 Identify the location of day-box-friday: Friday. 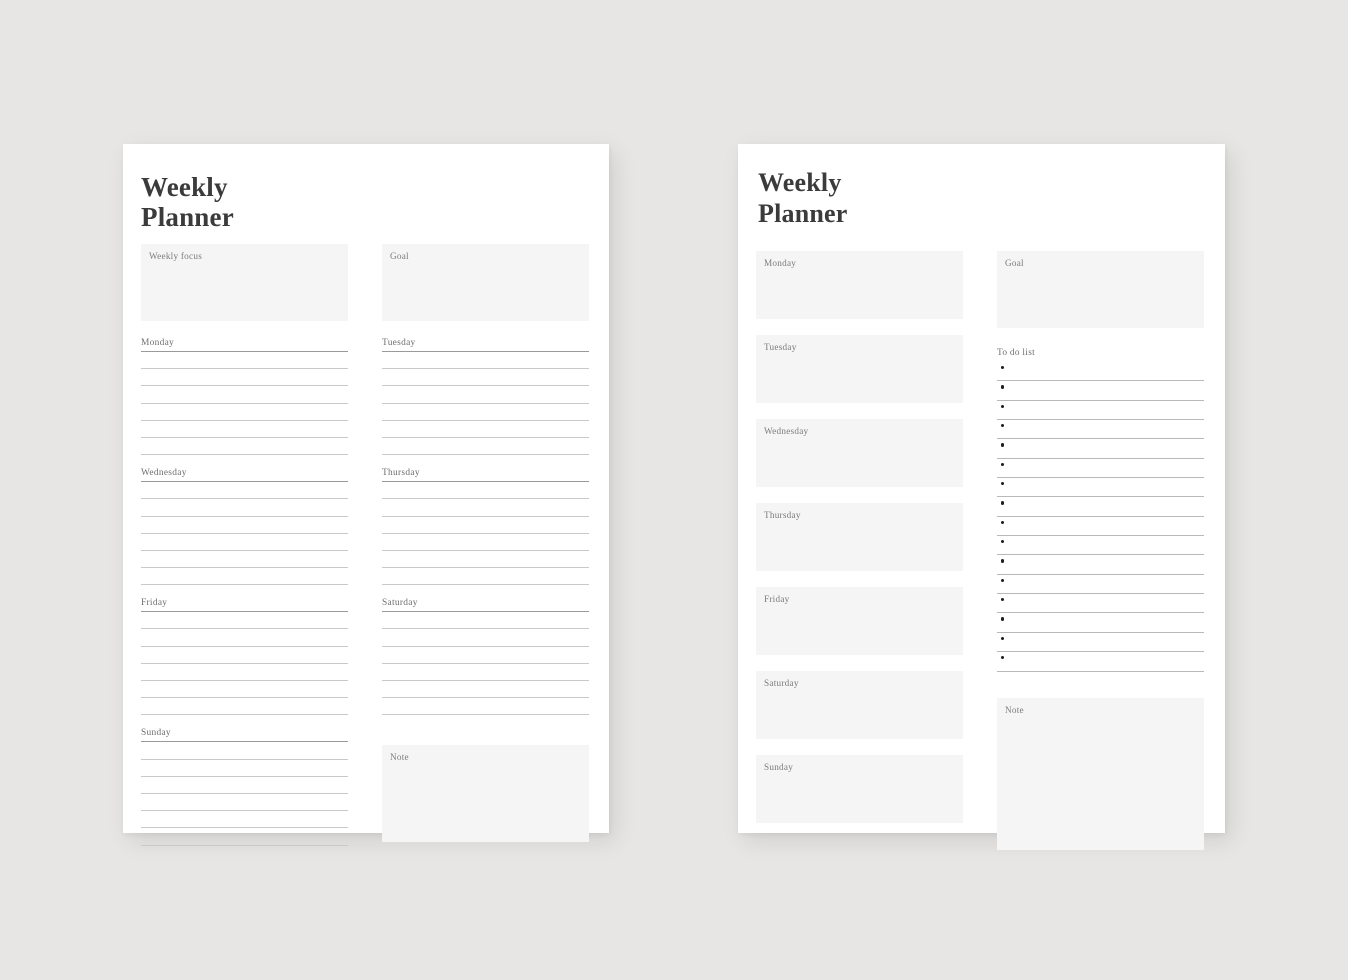
(859, 621).